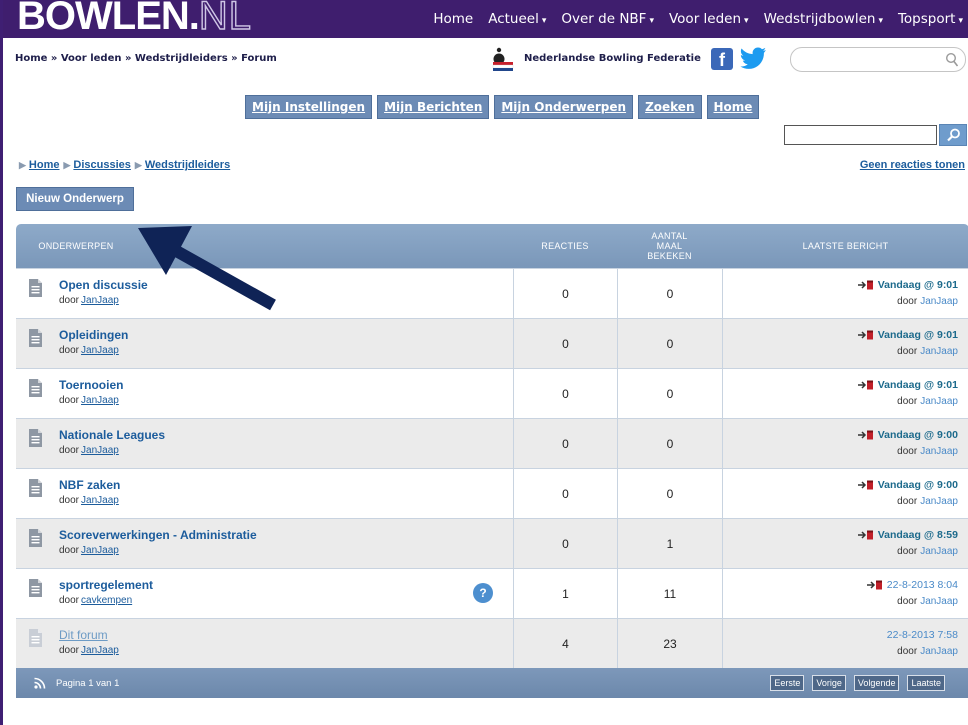  I want to click on header-last-post: LAATSTE BERICHT, so click(845, 246).